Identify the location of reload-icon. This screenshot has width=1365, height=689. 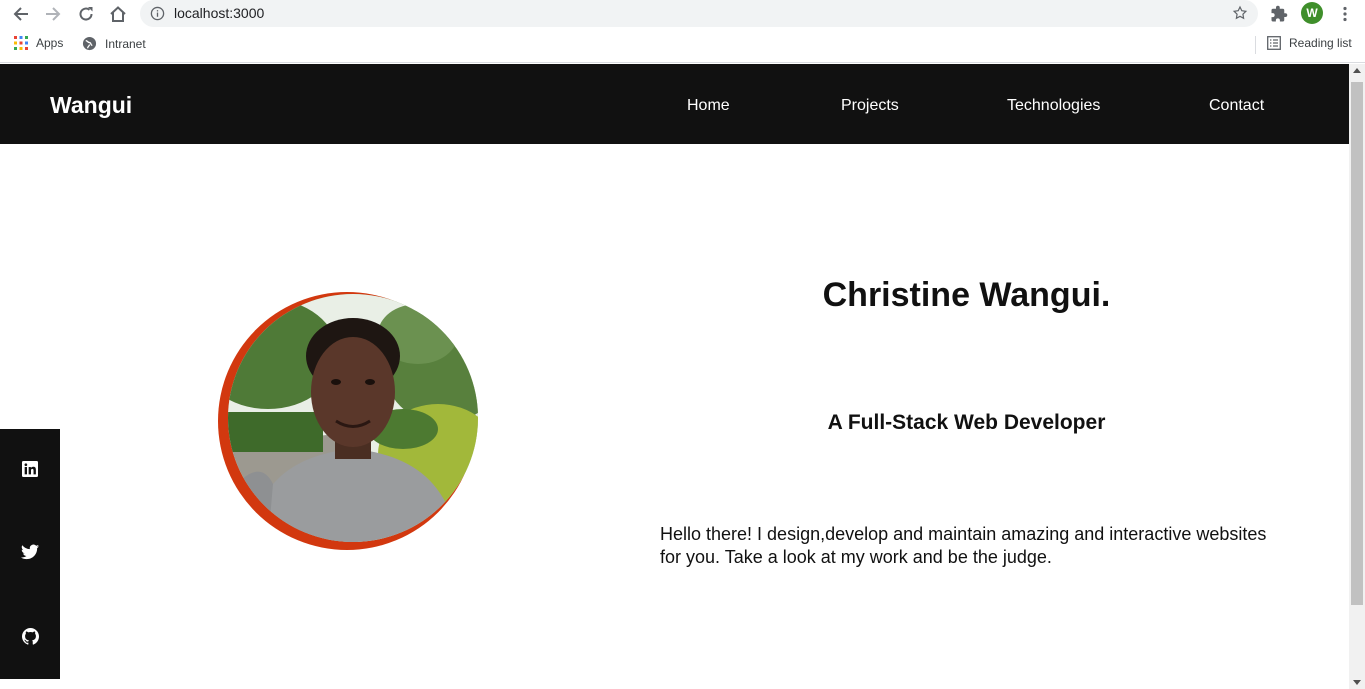
(86, 14).